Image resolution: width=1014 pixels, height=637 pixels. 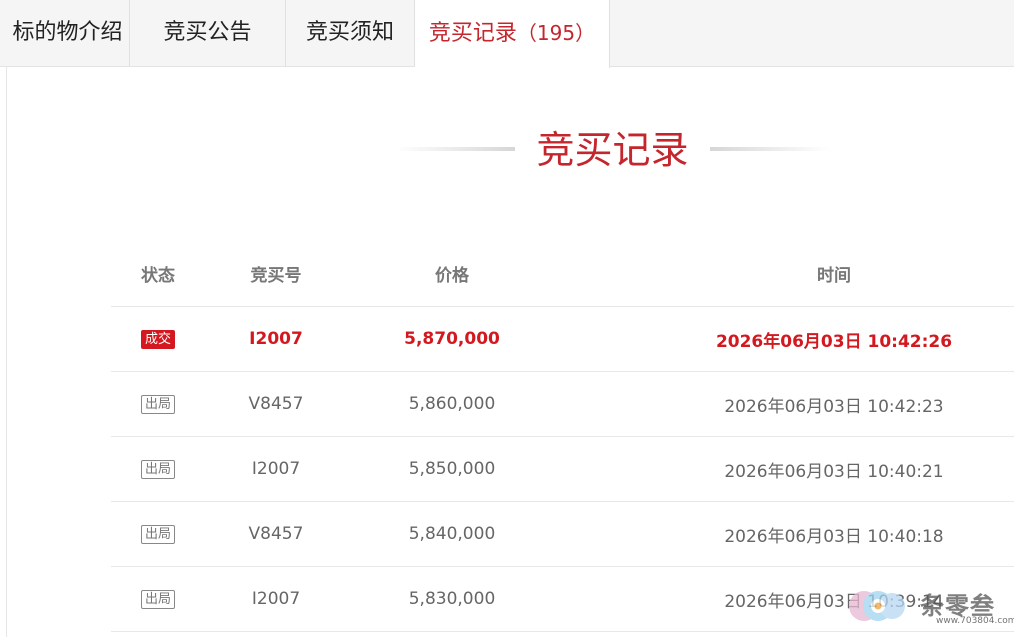 I want to click on watermark-url: www.703804.com, so click(x=975, y=621).